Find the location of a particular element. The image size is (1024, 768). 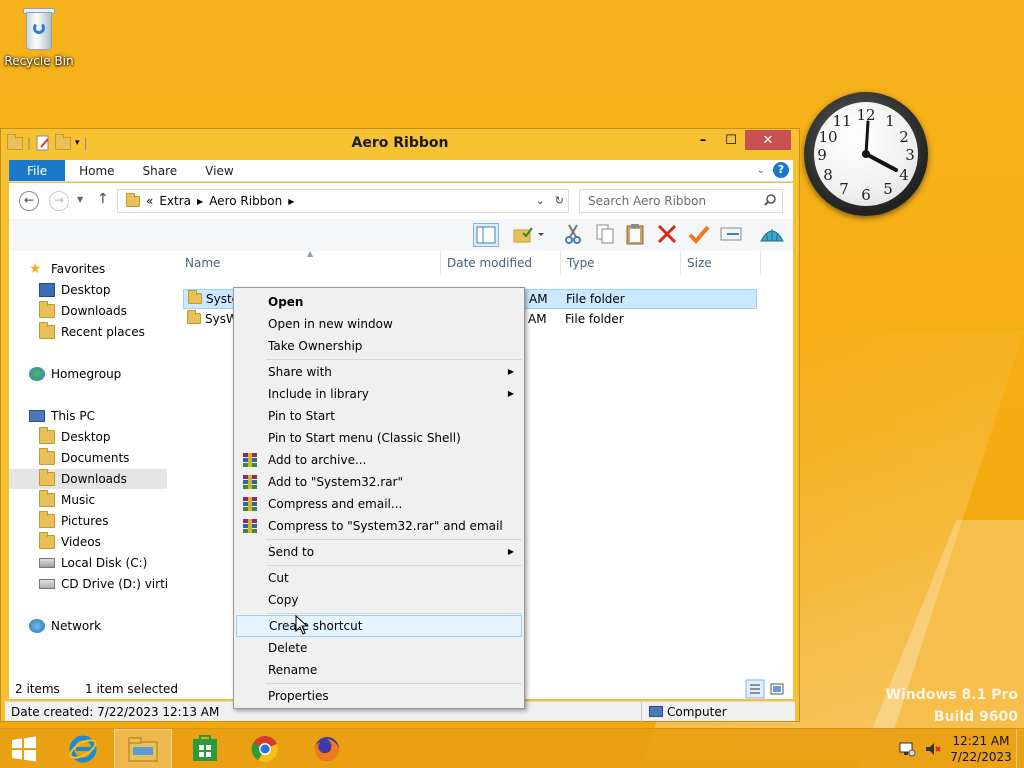

back-button: ← is located at coordinates (29, 201).